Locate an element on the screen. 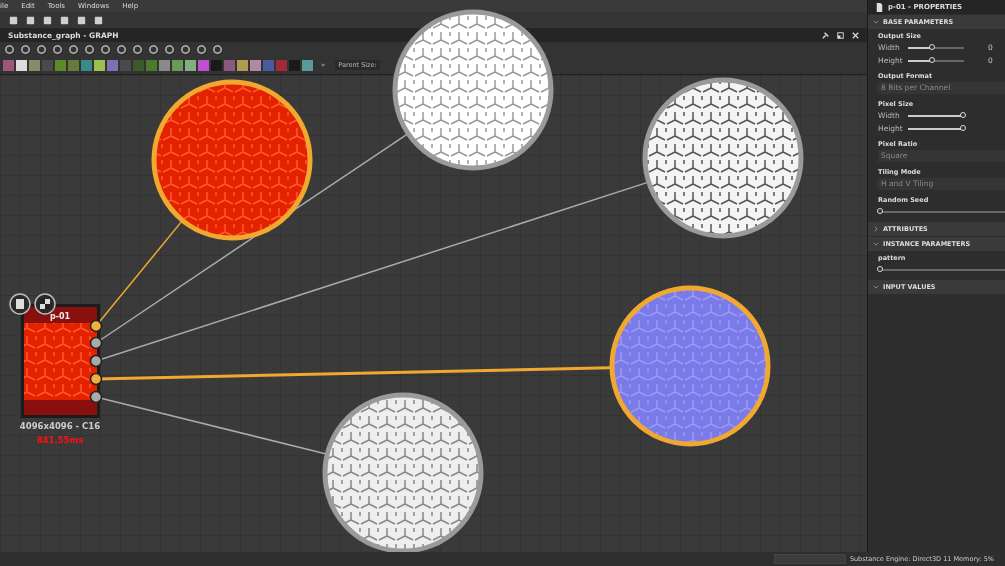  node-size: 4096x4096 - C16 is located at coordinates (60, 426).